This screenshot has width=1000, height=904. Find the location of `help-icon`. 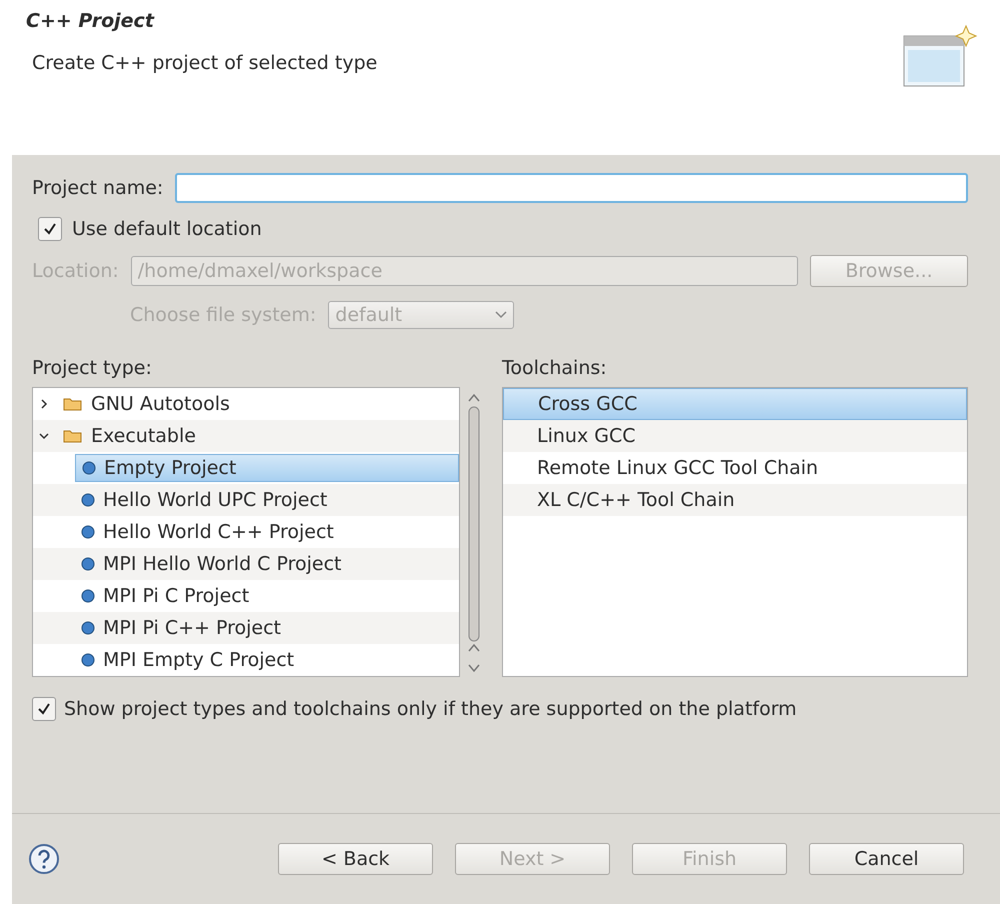

help-icon is located at coordinates (44, 859).